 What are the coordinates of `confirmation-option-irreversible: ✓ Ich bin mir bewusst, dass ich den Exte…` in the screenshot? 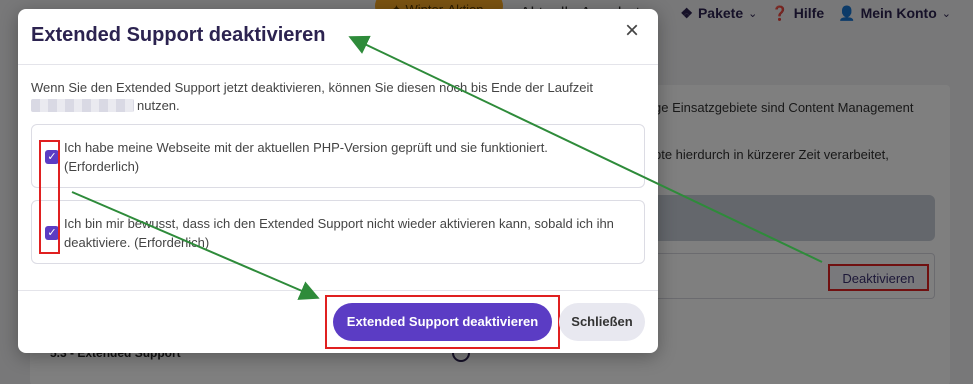 It's located at (338, 232).